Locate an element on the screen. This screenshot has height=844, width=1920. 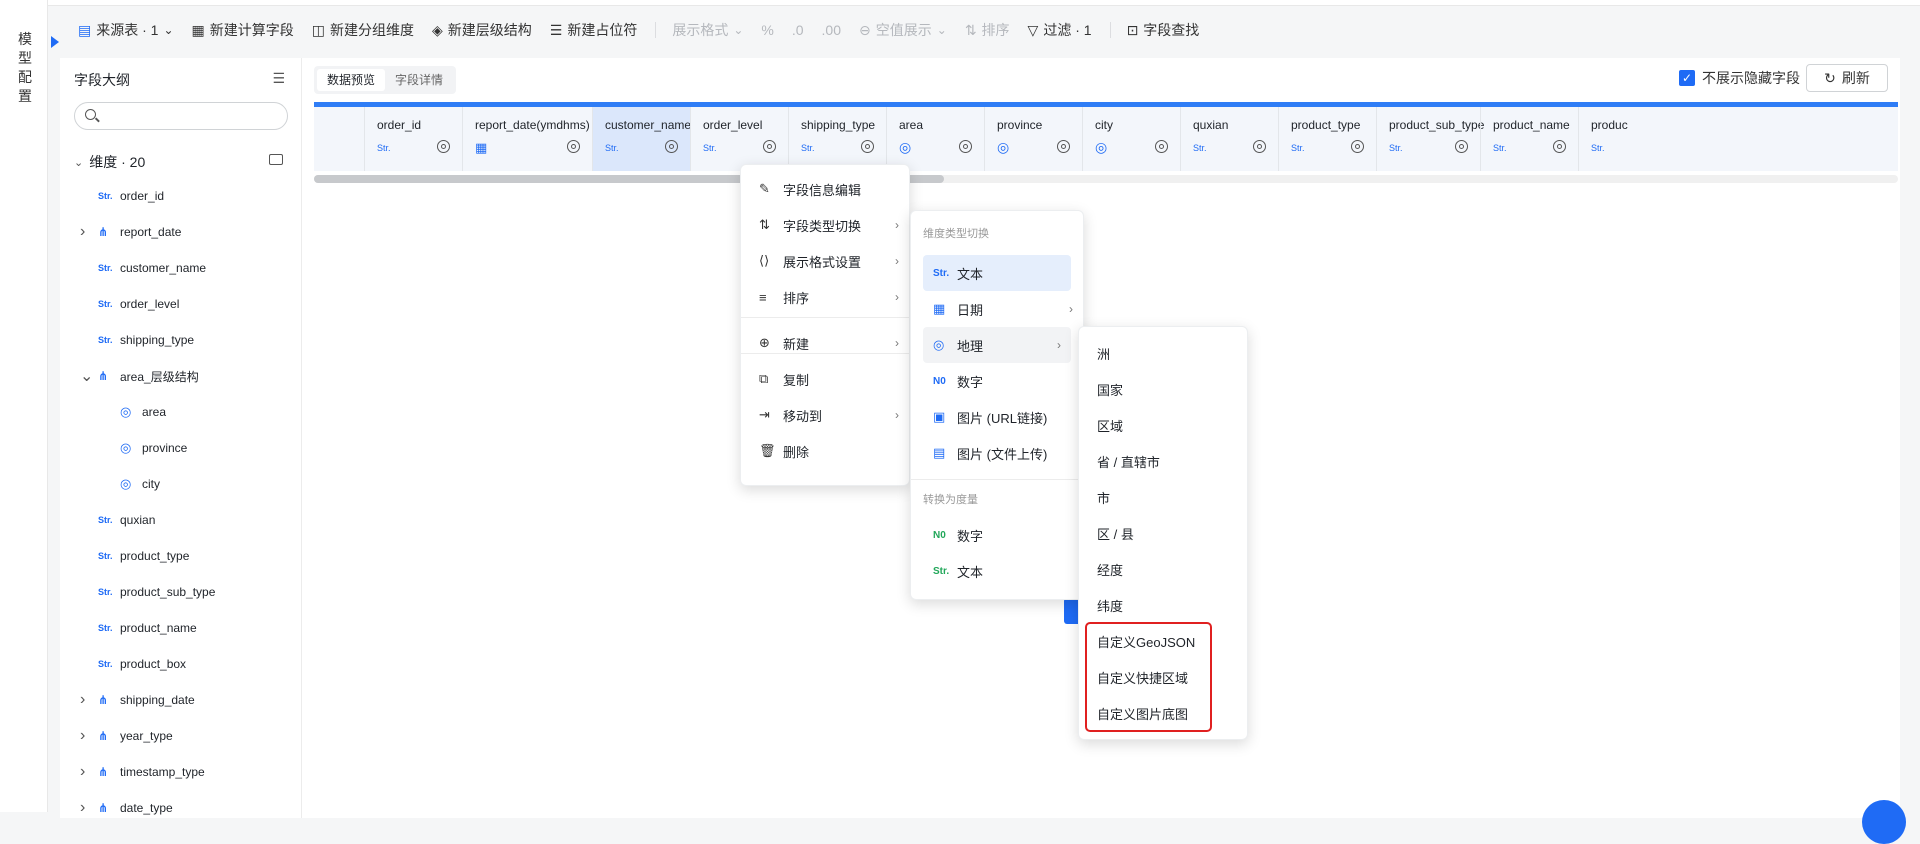
context-menu-item-1: ⇅ 字段类型切换 › is located at coordinates (825, 225).